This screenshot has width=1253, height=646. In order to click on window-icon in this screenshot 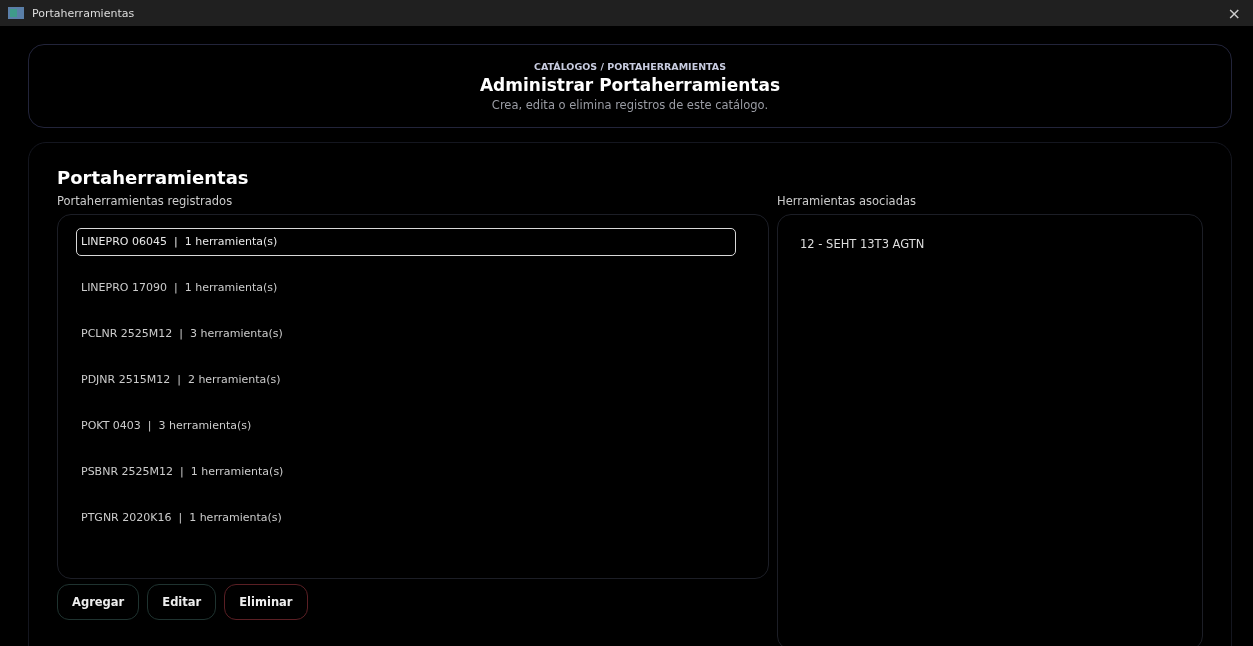, I will do `click(16, 13)`.